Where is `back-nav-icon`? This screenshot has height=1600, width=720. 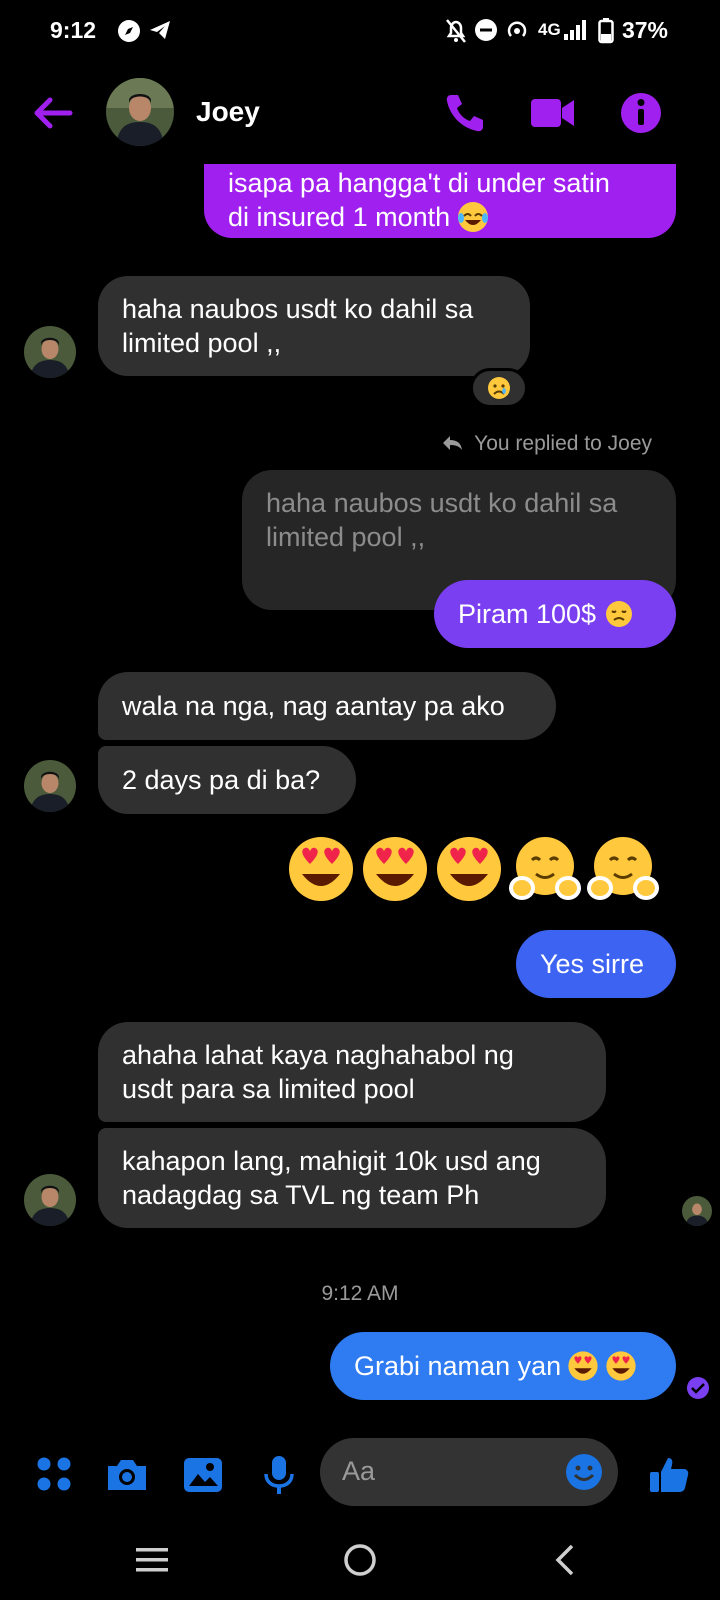 back-nav-icon is located at coordinates (565, 1560).